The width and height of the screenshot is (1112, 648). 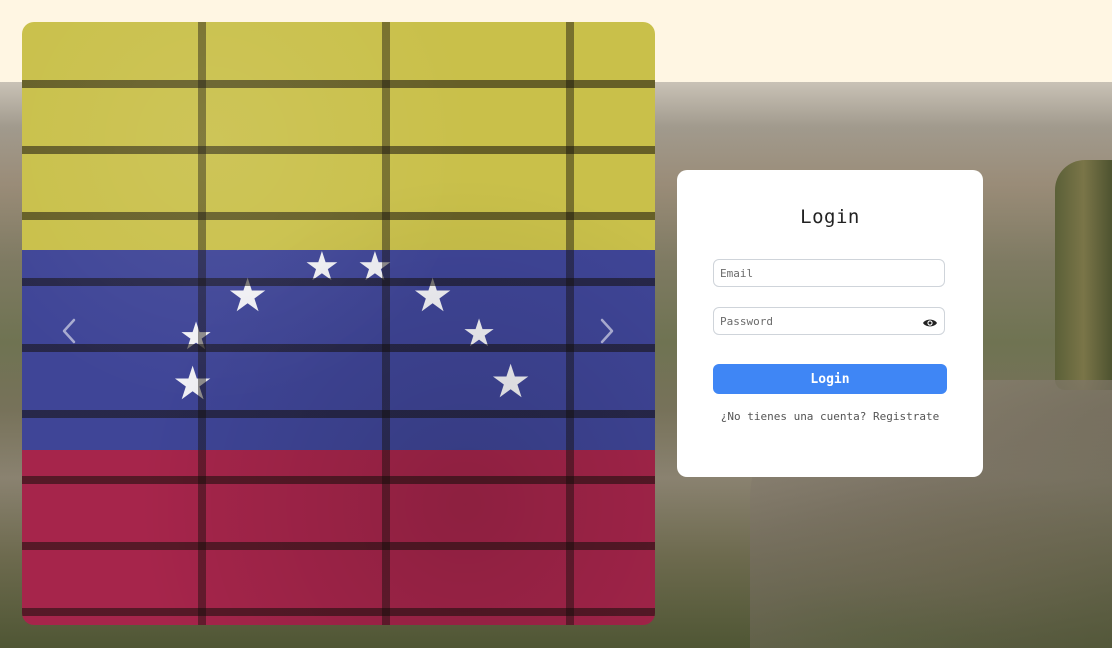 I want to click on show-password-toggle, so click(x=930, y=322).